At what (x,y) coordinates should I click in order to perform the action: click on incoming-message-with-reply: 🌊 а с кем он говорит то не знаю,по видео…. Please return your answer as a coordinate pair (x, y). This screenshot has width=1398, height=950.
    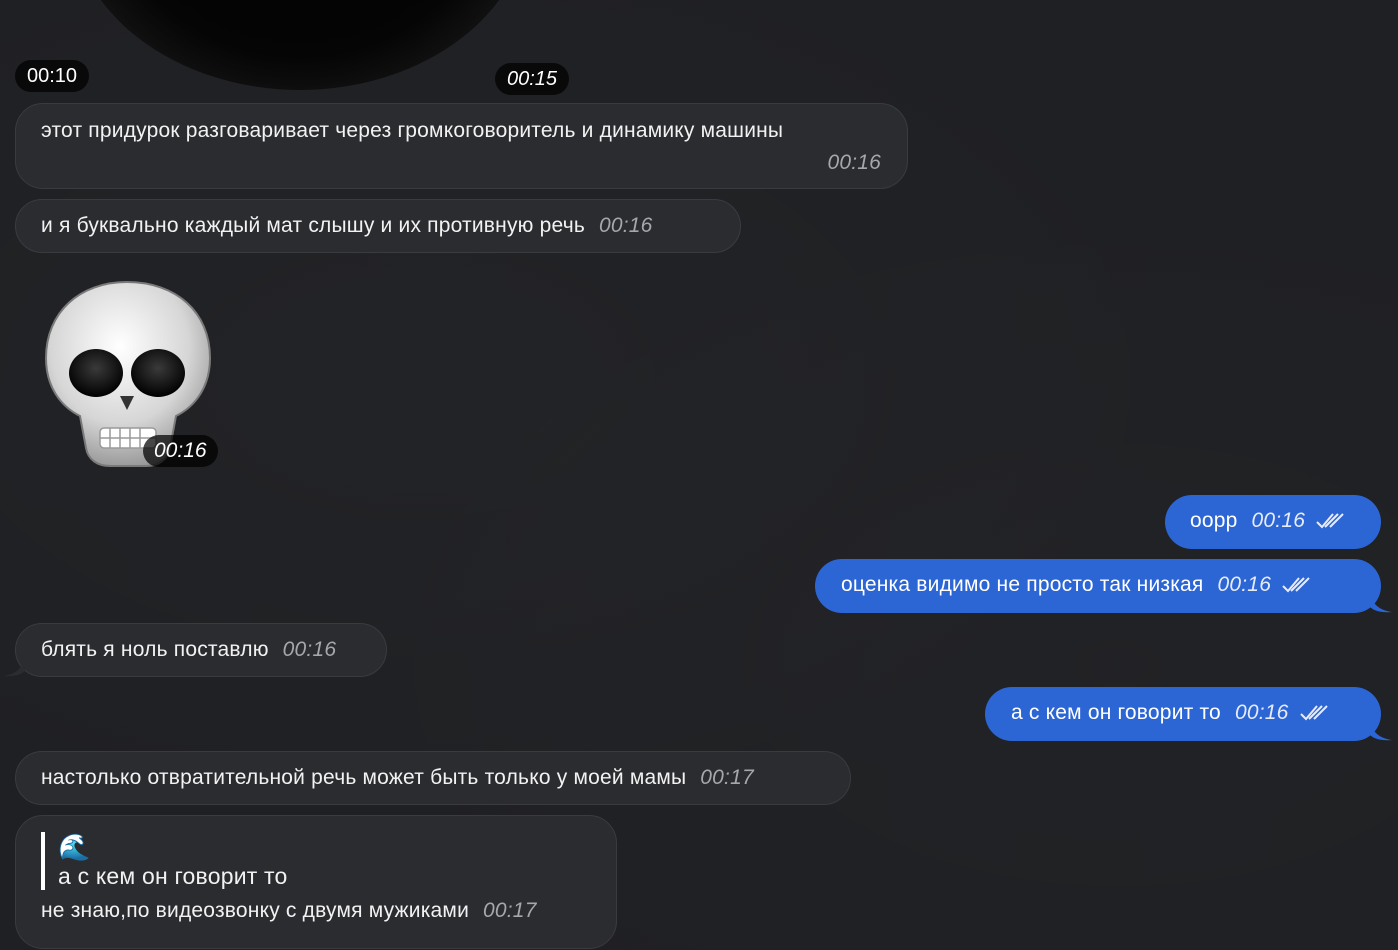
    Looking at the image, I should click on (316, 882).